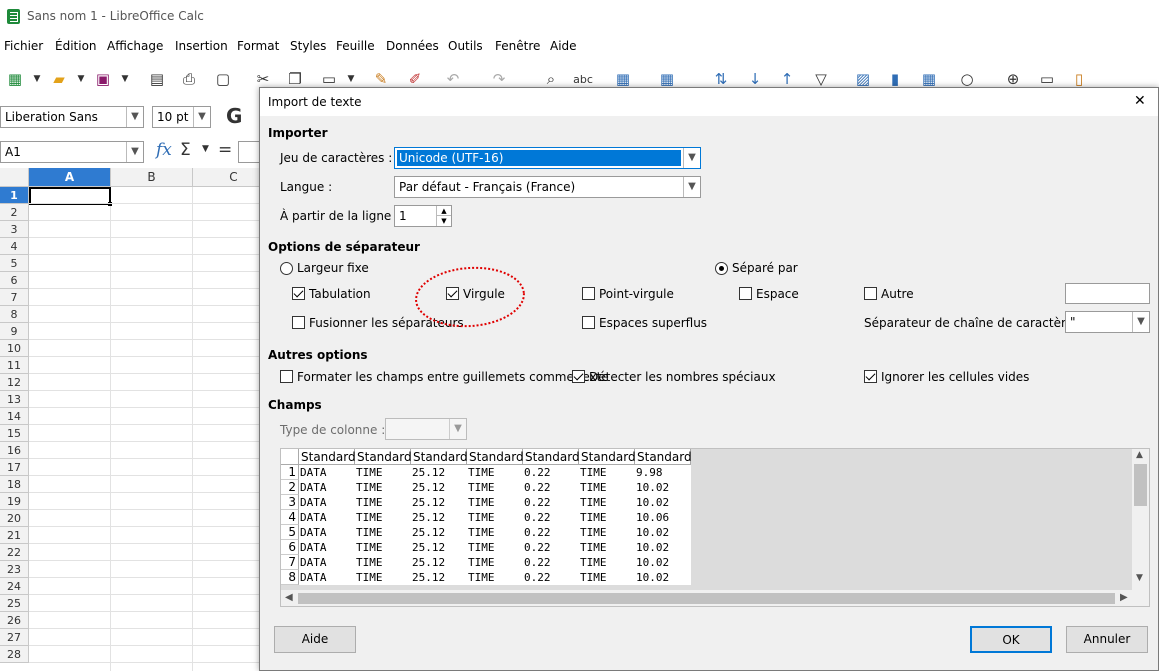 The height and width of the screenshot is (671, 1159). I want to click on hscroll-thumb, so click(706, 598).